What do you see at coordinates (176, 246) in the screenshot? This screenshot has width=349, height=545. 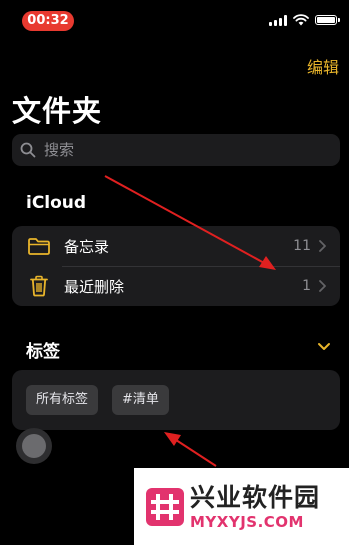 I see `folder-row-notes: 备忘录 11` at bounding box center [176, 246].